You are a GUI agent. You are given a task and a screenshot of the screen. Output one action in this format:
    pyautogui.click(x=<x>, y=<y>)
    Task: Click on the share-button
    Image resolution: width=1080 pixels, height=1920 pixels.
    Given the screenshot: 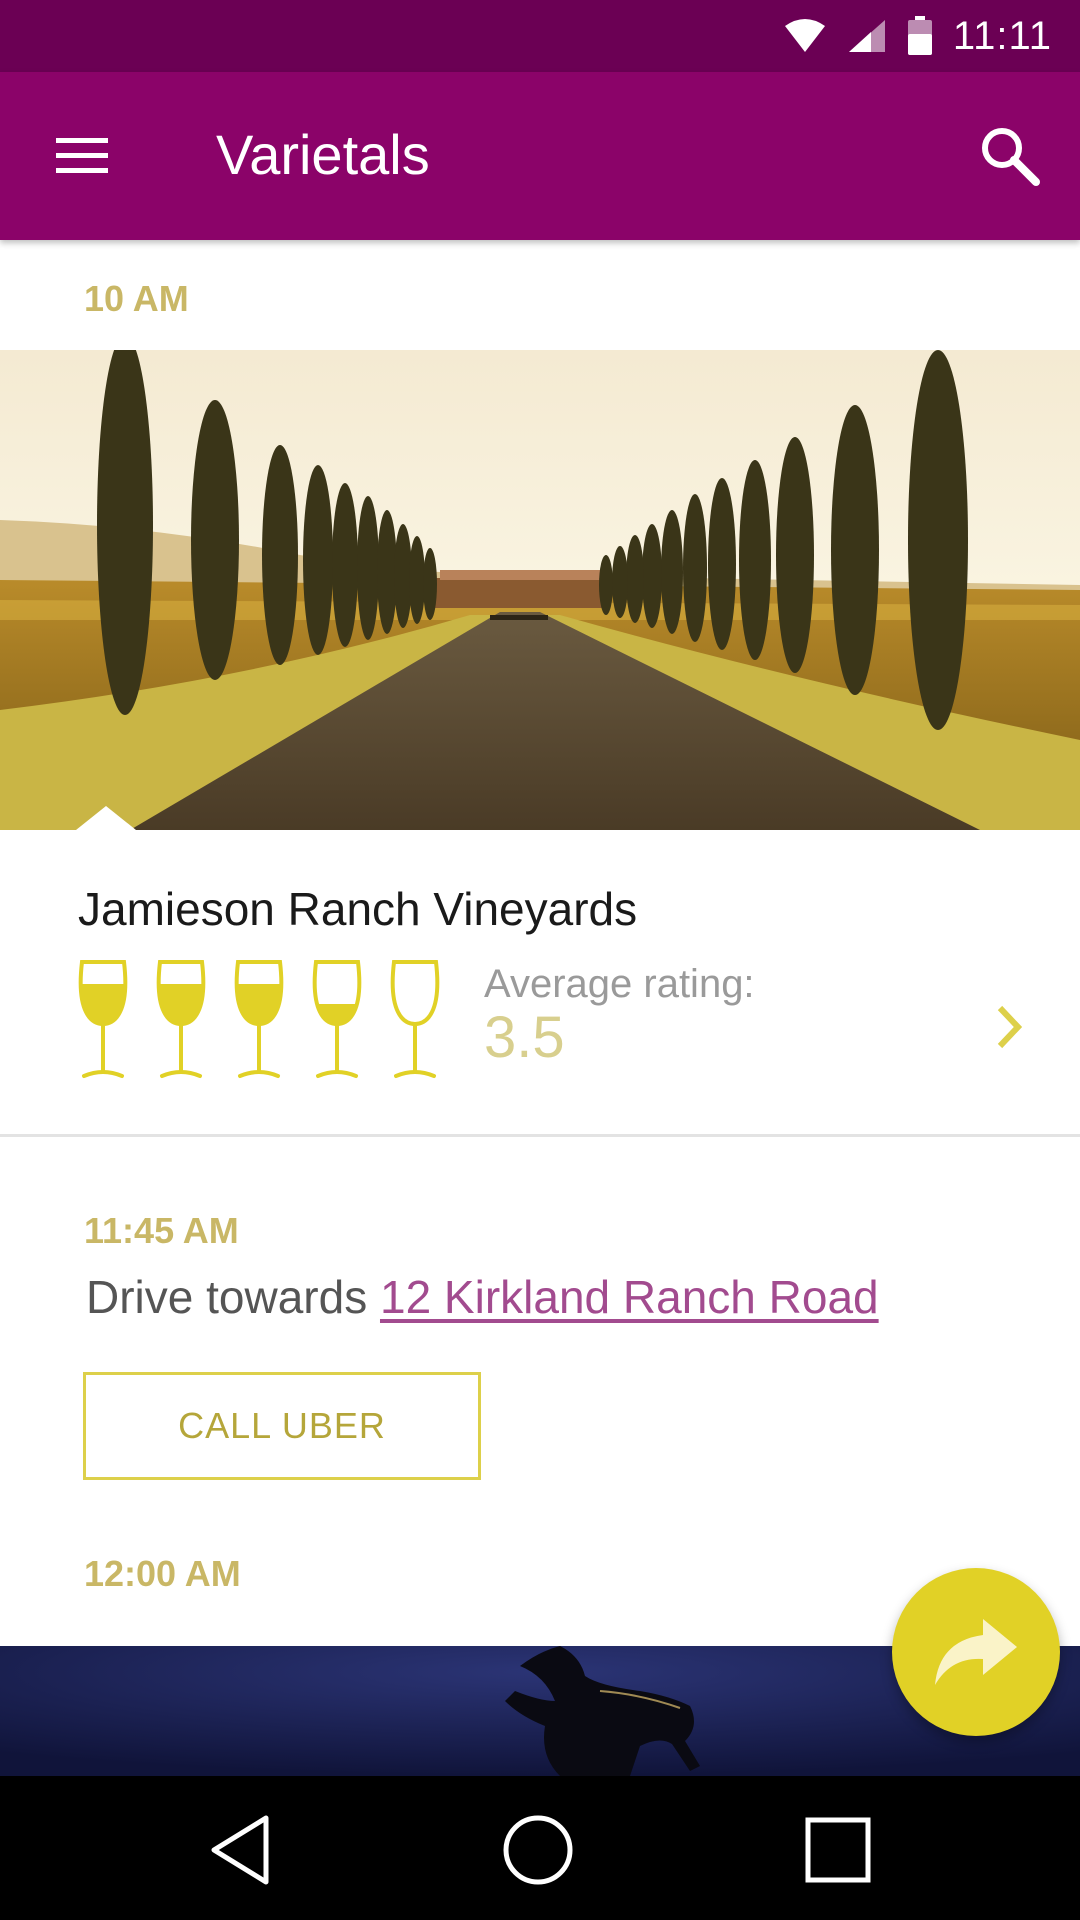 What is the action you would take?
    pyautogui.click(x=976, y=1652)
    